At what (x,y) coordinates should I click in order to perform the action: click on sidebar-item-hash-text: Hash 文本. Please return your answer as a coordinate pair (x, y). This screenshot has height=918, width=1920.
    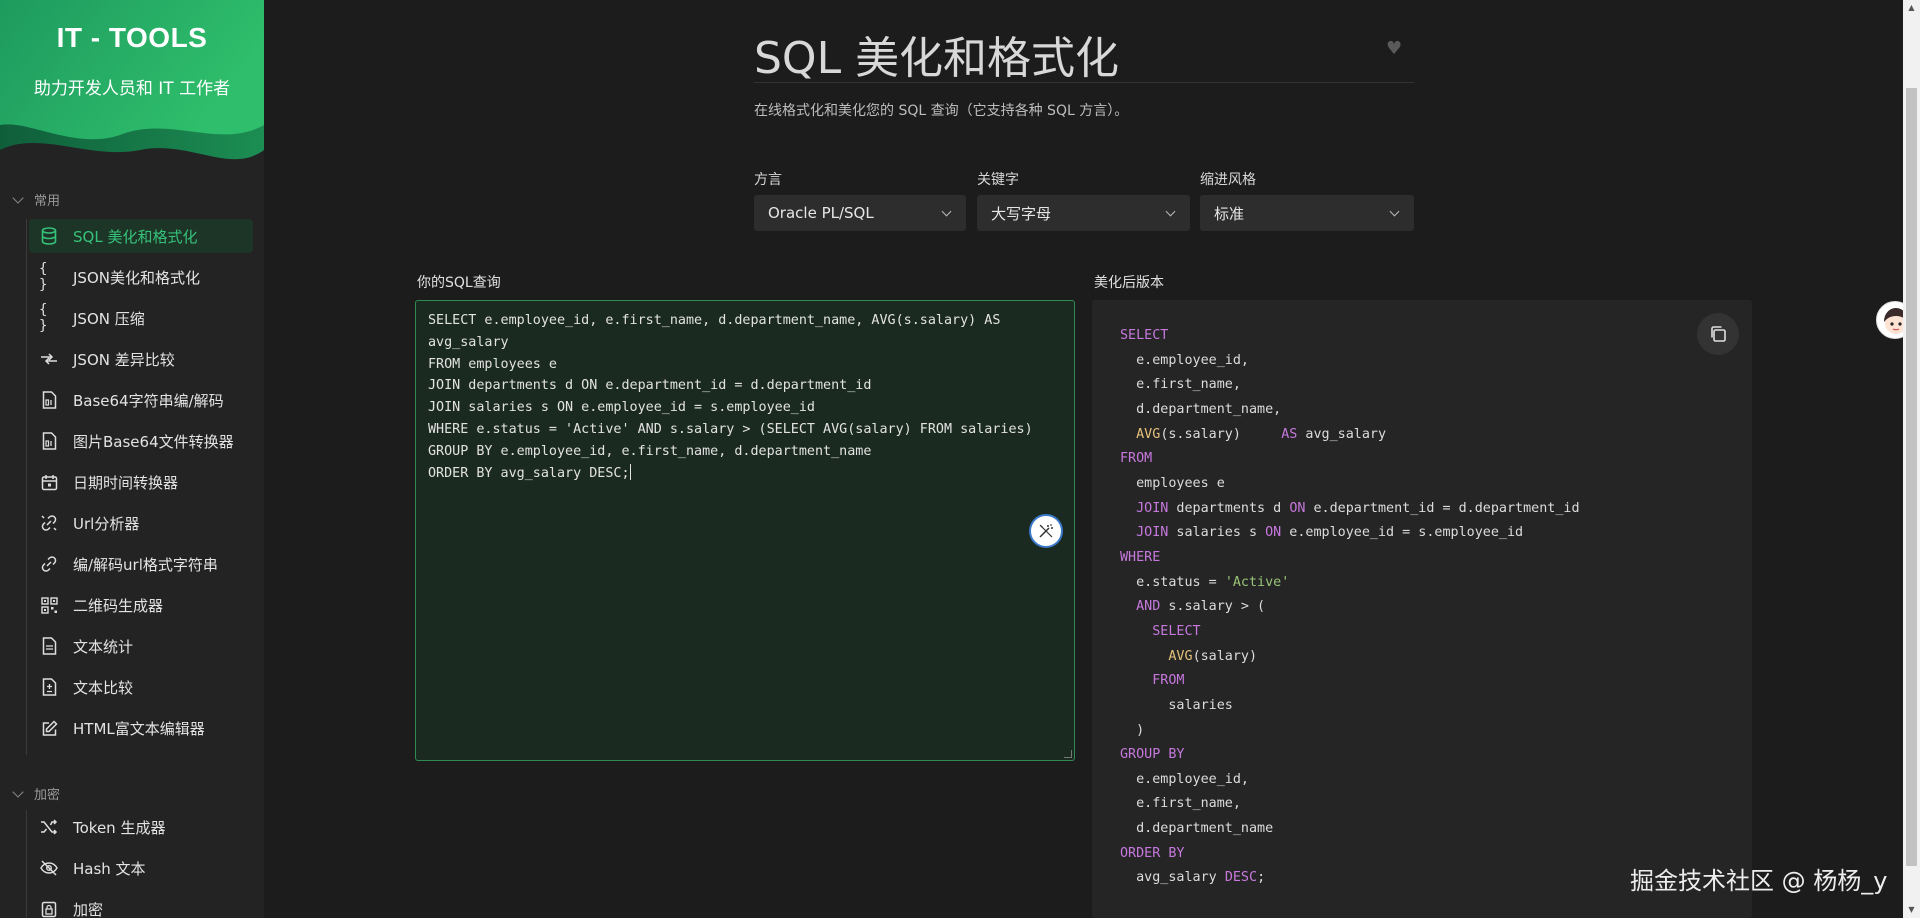
    Looking at the image, I should click on (141, 868).